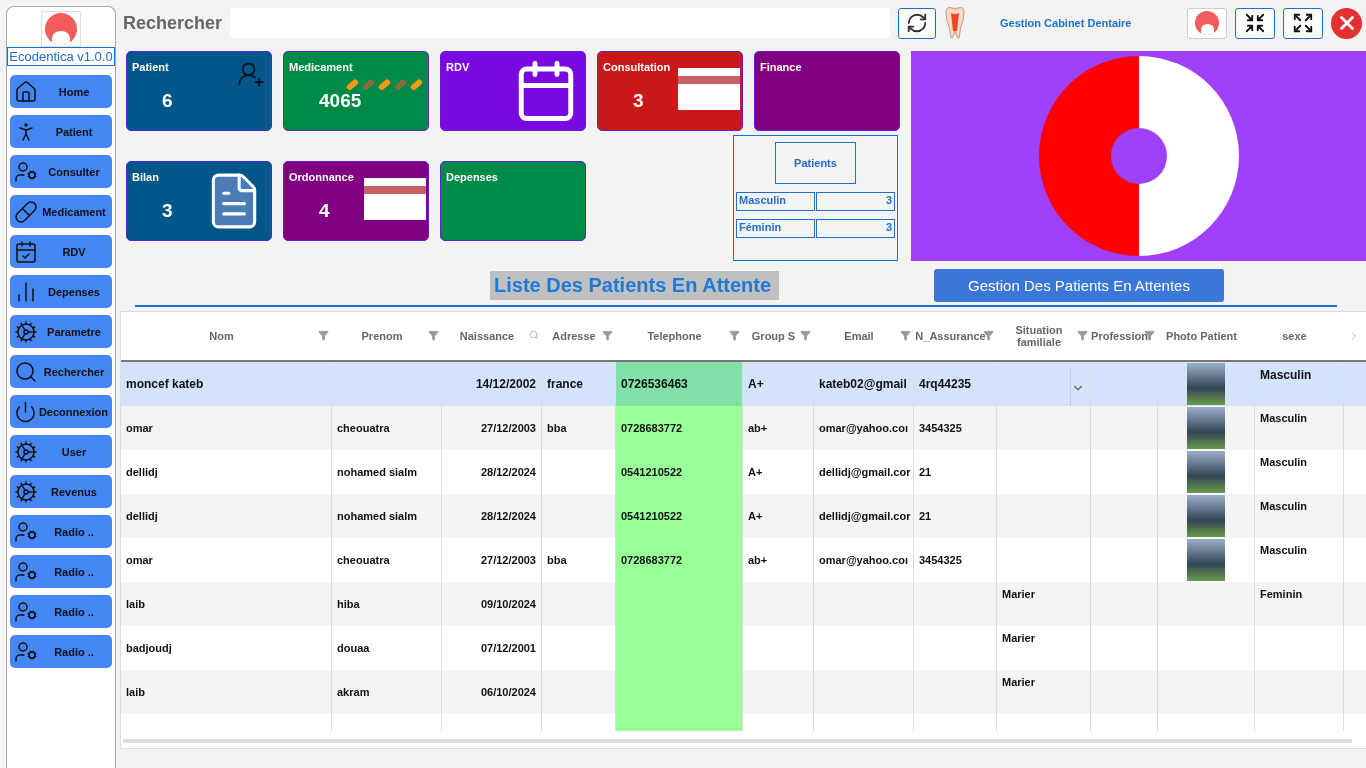  Describe the element at coordinates (226, 336) in the screenshot. I see `column-header: Nom` at that location.